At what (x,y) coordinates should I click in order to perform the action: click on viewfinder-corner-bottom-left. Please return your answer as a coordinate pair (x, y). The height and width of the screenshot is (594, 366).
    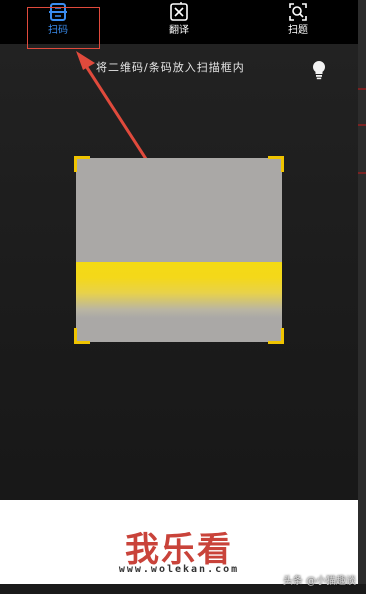
    Looking at the image, I should click on (82, 336).